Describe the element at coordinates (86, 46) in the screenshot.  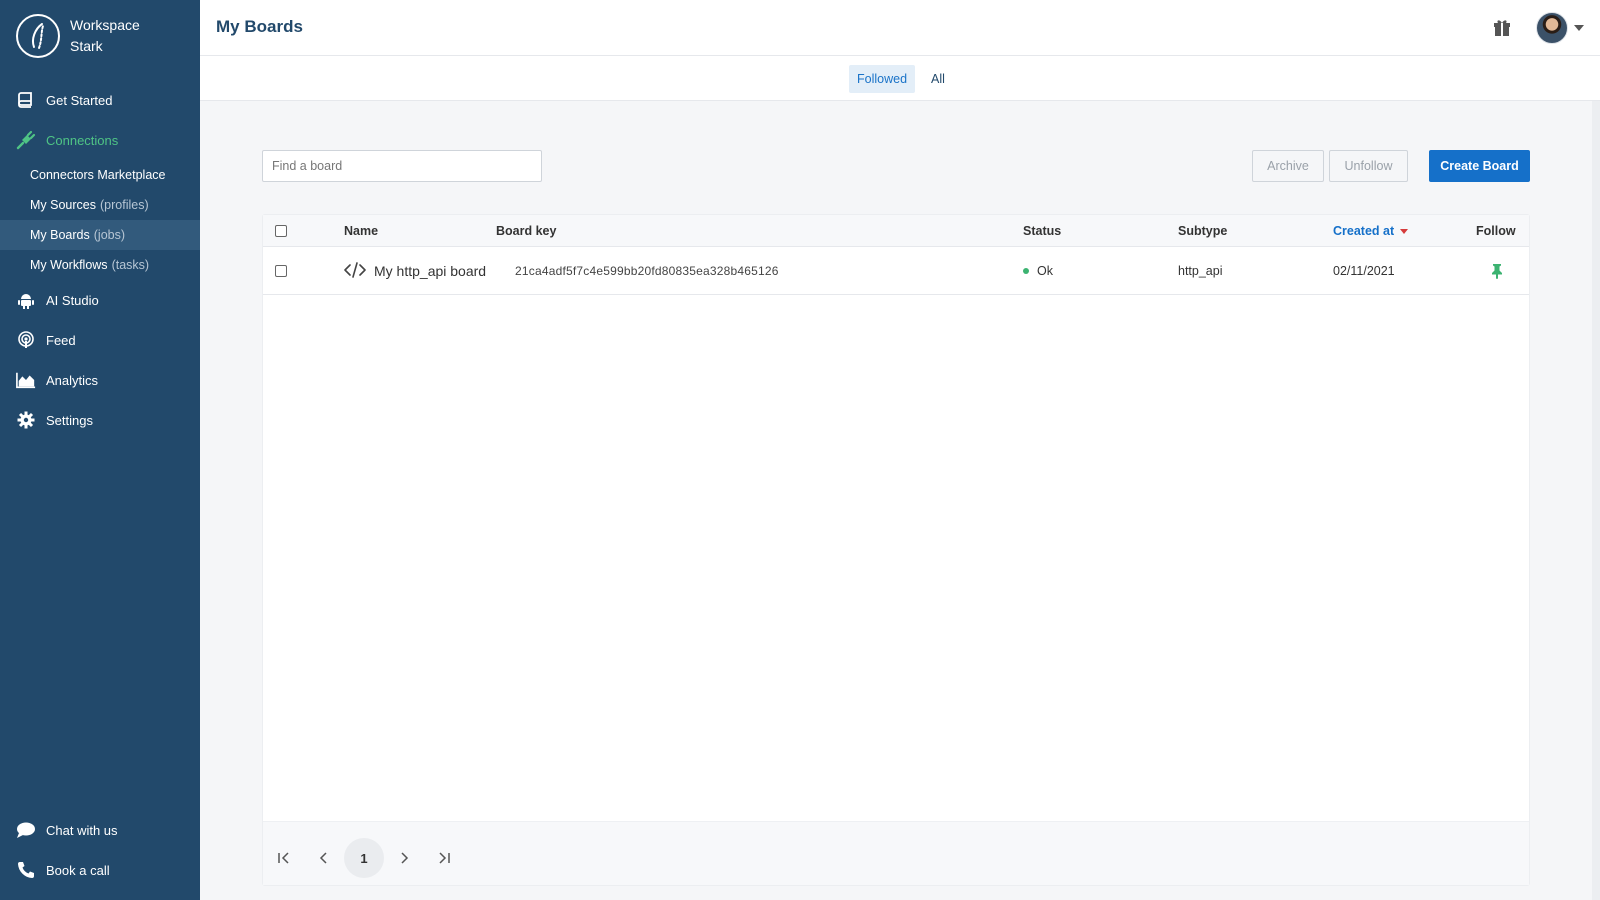
I see `workspace-name: Stark` at that location.